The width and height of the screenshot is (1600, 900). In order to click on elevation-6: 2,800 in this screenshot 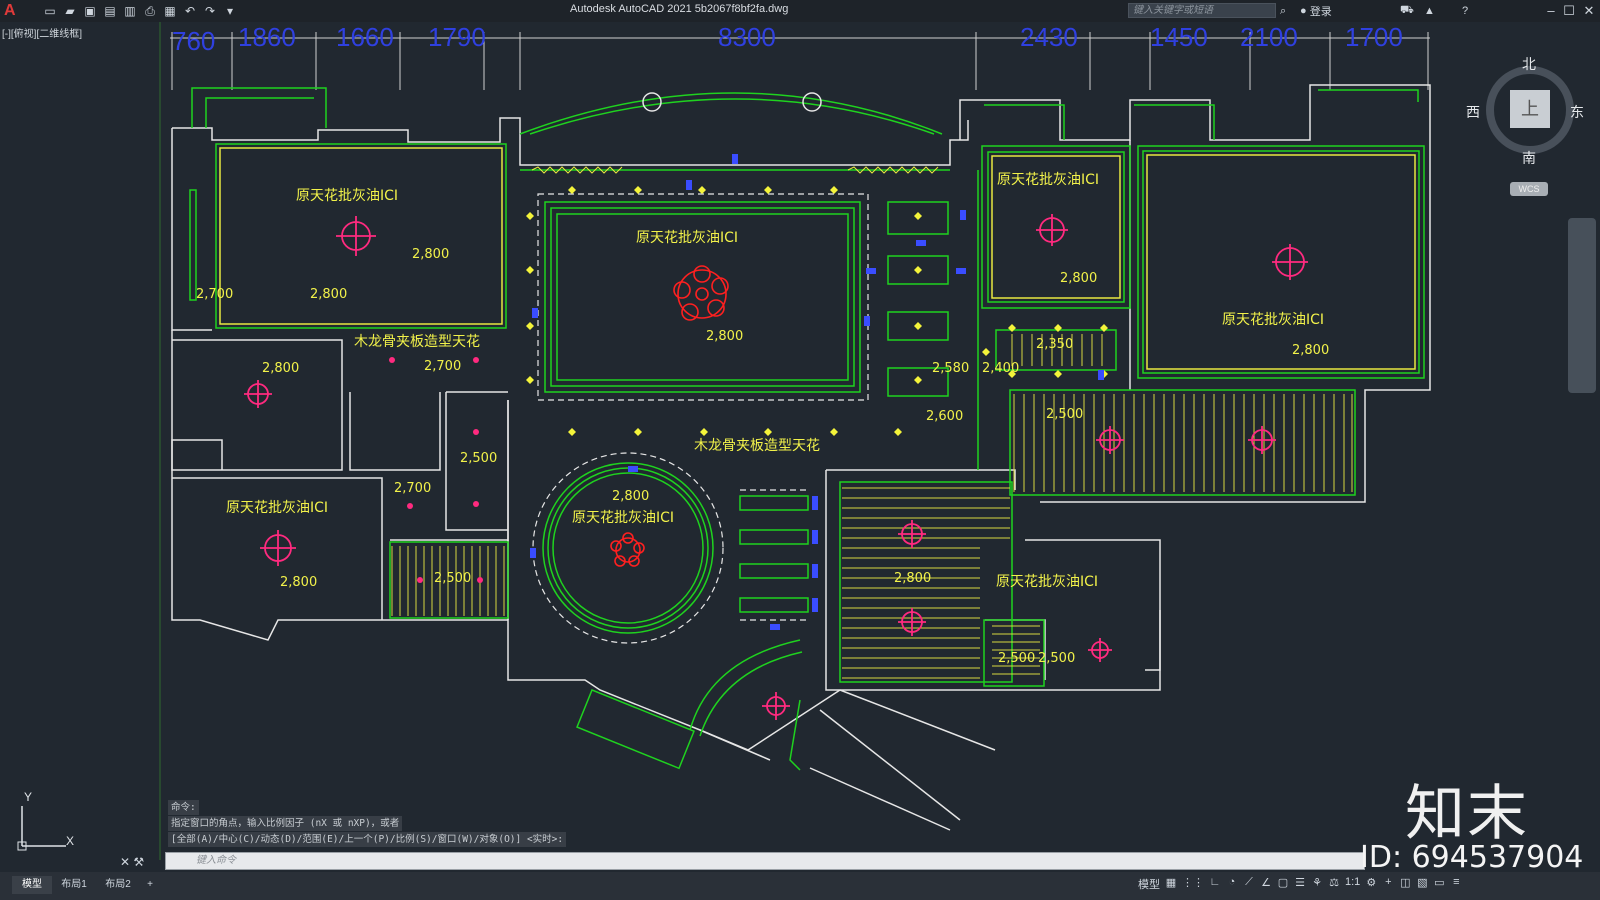, I will do `click(724, 336)`.